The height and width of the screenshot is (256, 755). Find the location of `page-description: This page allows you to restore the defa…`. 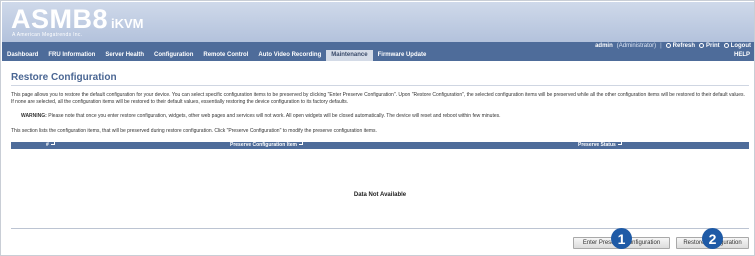

page-description: This page allows you to restore the defa… is located at coordinates (378, 98).